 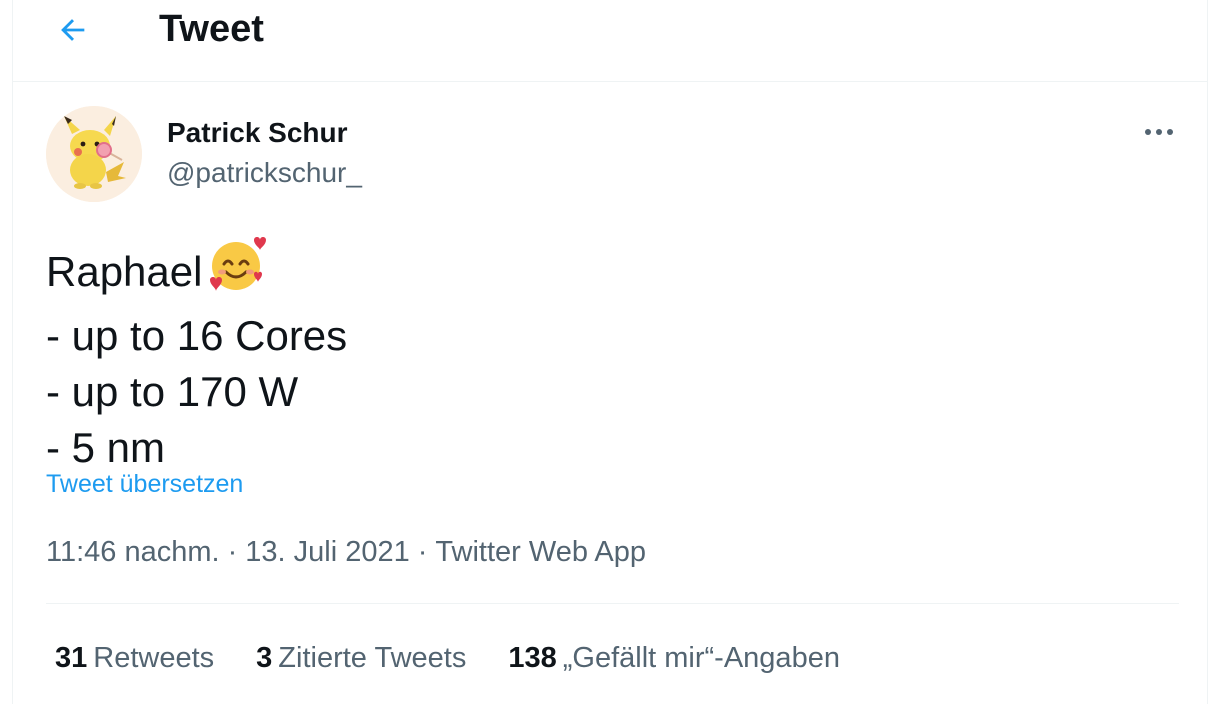 I want to click on back-button, so click(x=73, y=30).